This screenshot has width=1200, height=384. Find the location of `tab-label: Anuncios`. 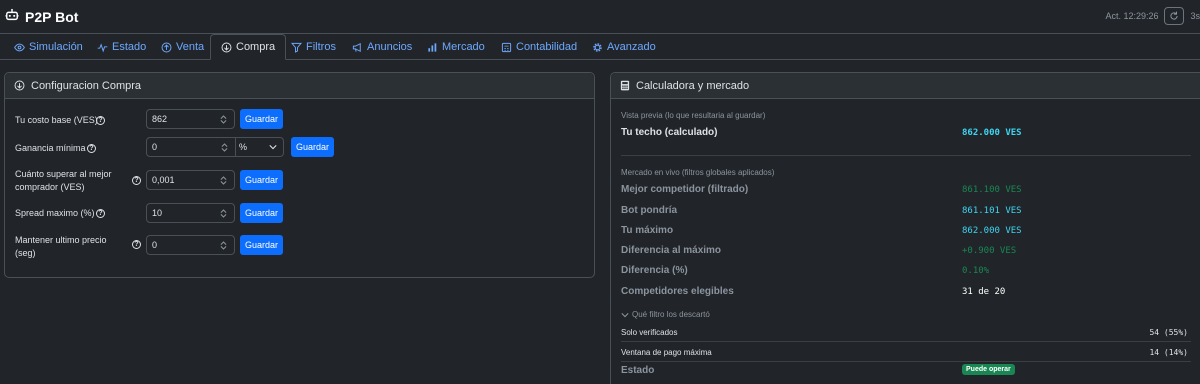

tab-label: Anuncios is located at coordinates (390, 47).